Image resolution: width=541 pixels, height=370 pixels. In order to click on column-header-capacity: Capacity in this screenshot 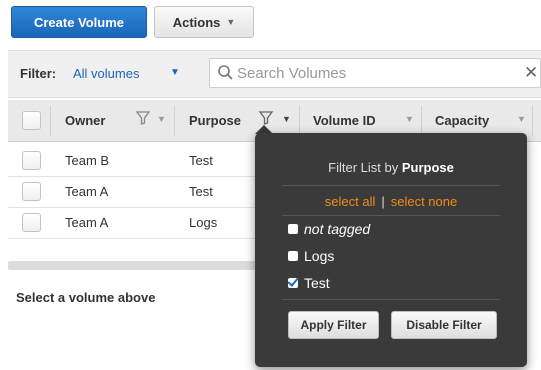, I will do `click(462, 120)`.